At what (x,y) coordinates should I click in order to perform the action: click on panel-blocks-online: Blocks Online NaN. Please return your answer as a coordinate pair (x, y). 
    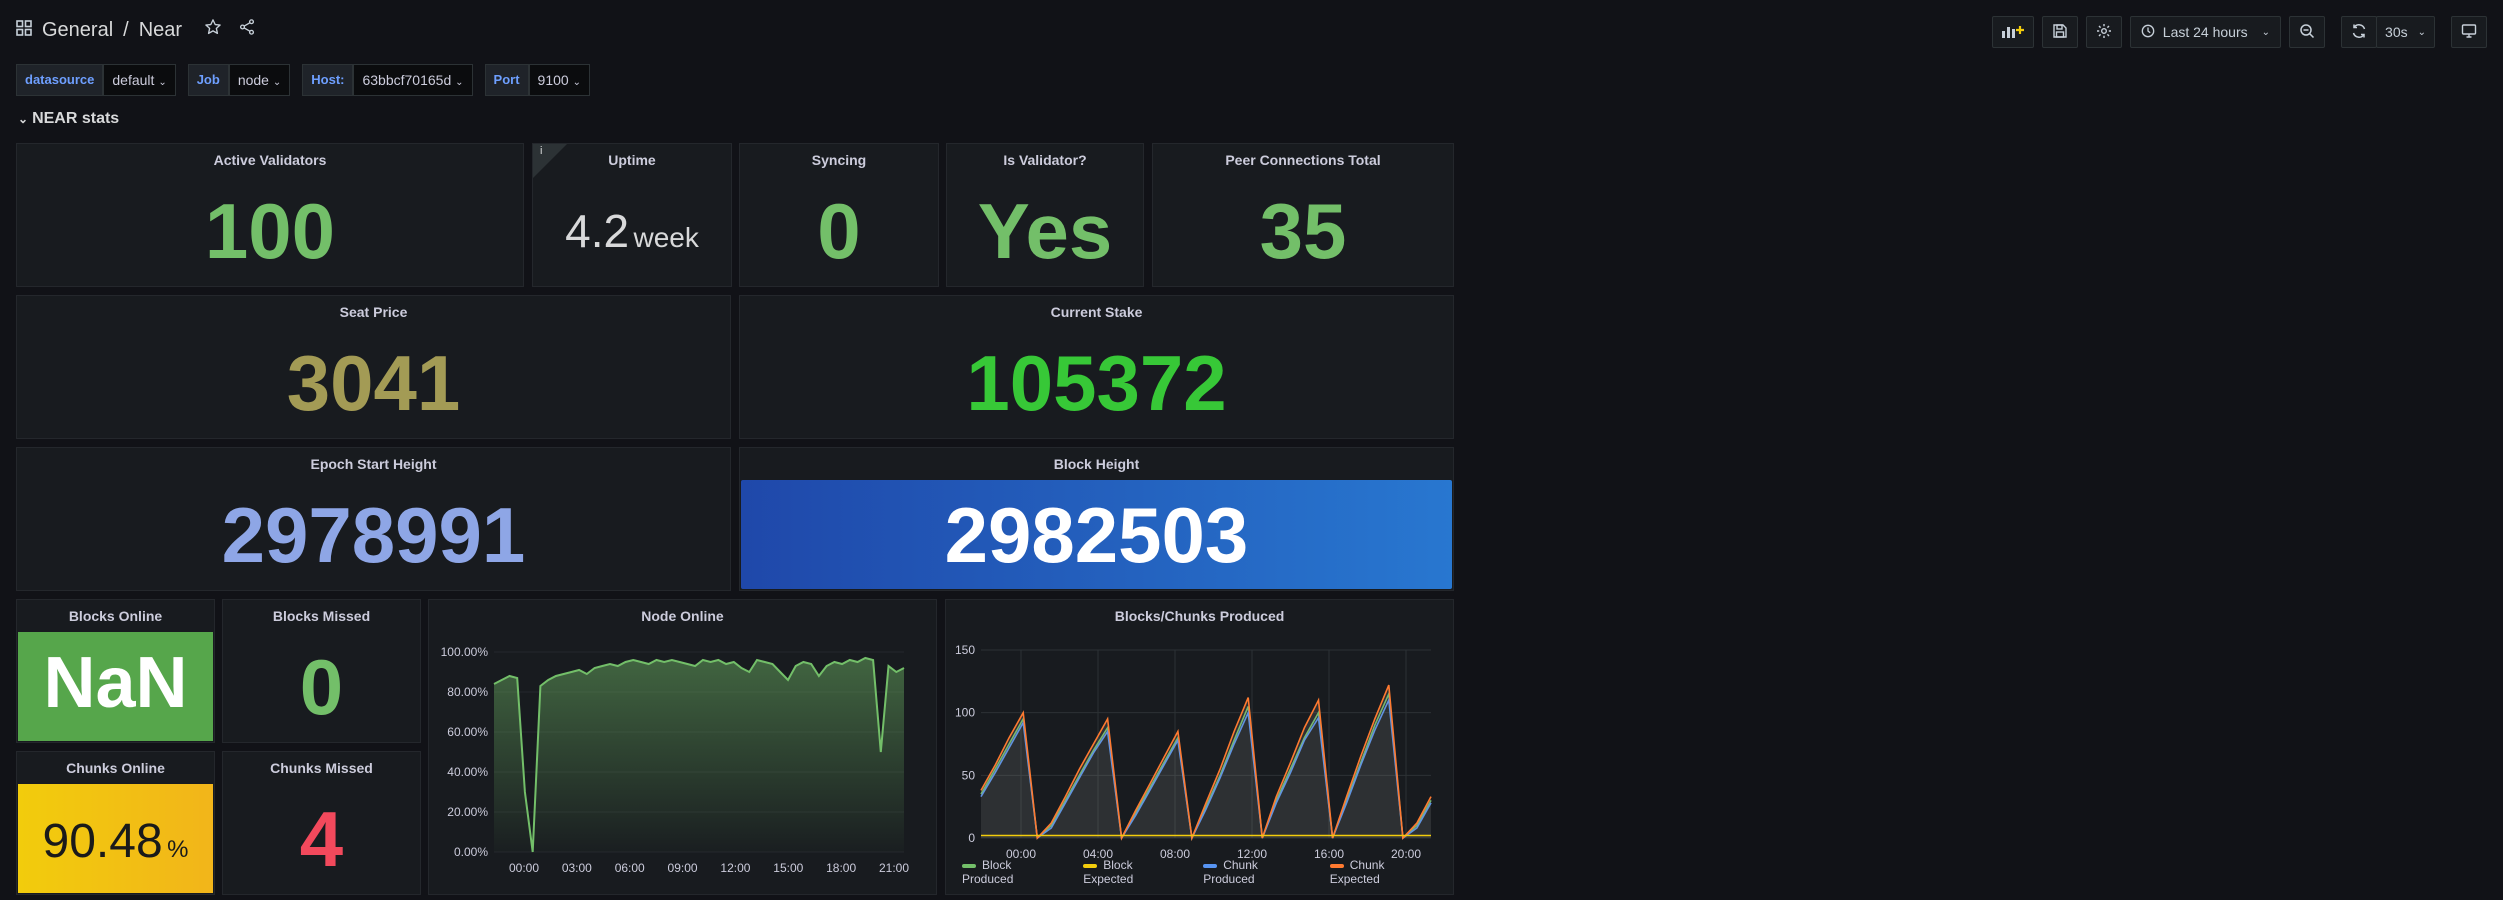
    Looking at the image, I should click on (115, 671).